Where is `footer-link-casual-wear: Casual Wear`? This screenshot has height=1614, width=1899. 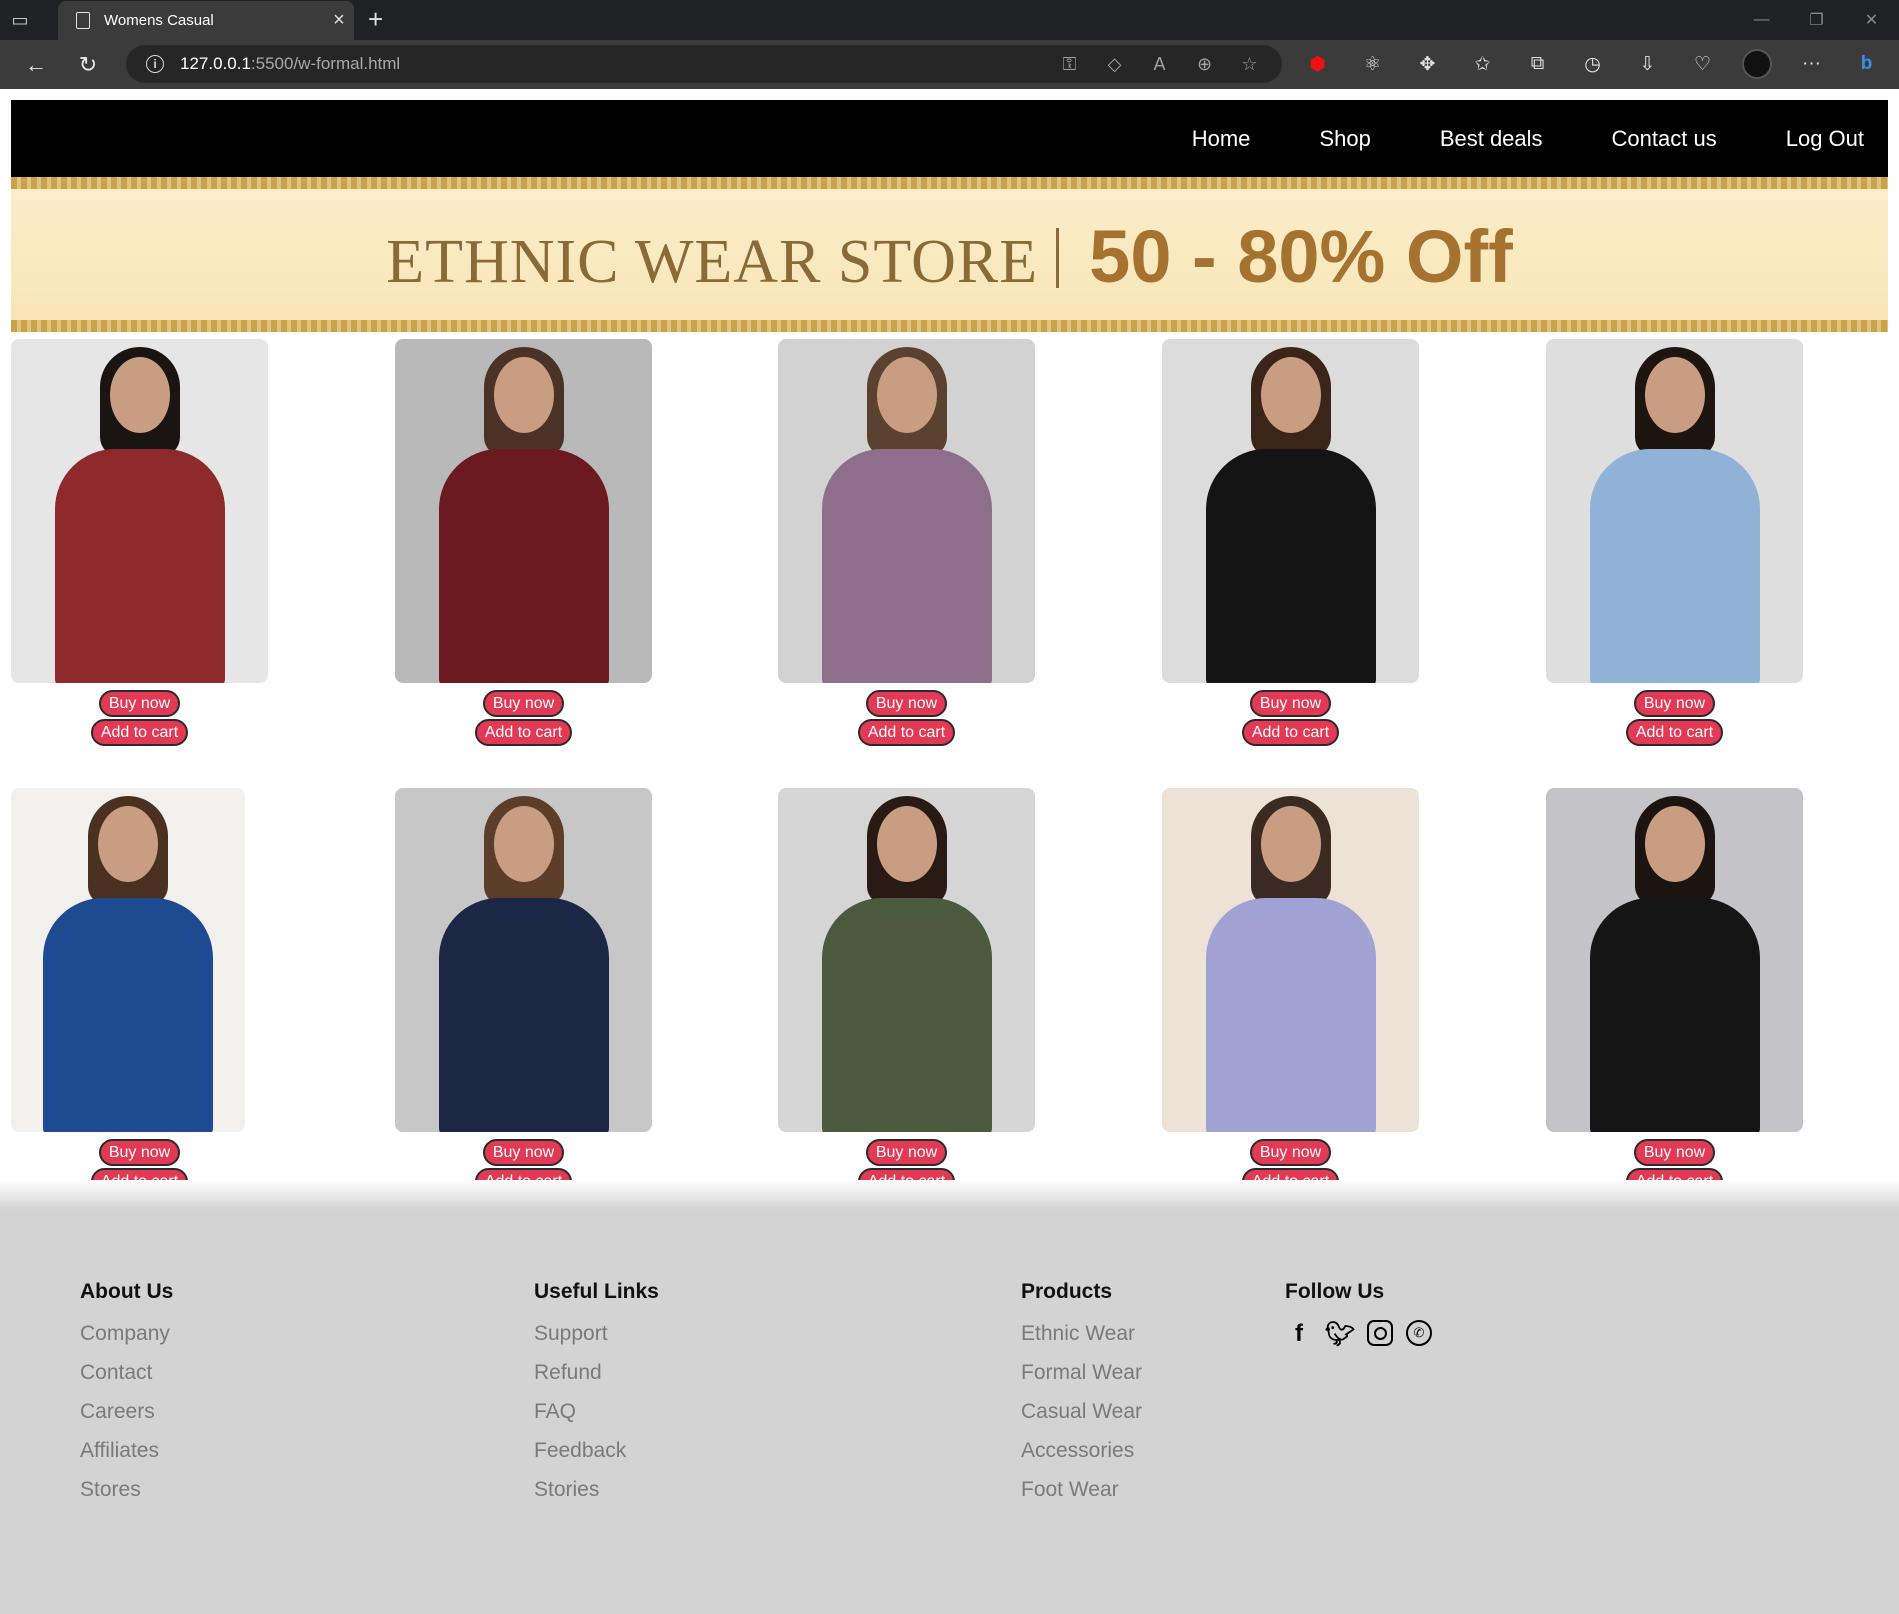 footer-link-casual-wear: Casual Wear is located at coordinates (1081, 1412).